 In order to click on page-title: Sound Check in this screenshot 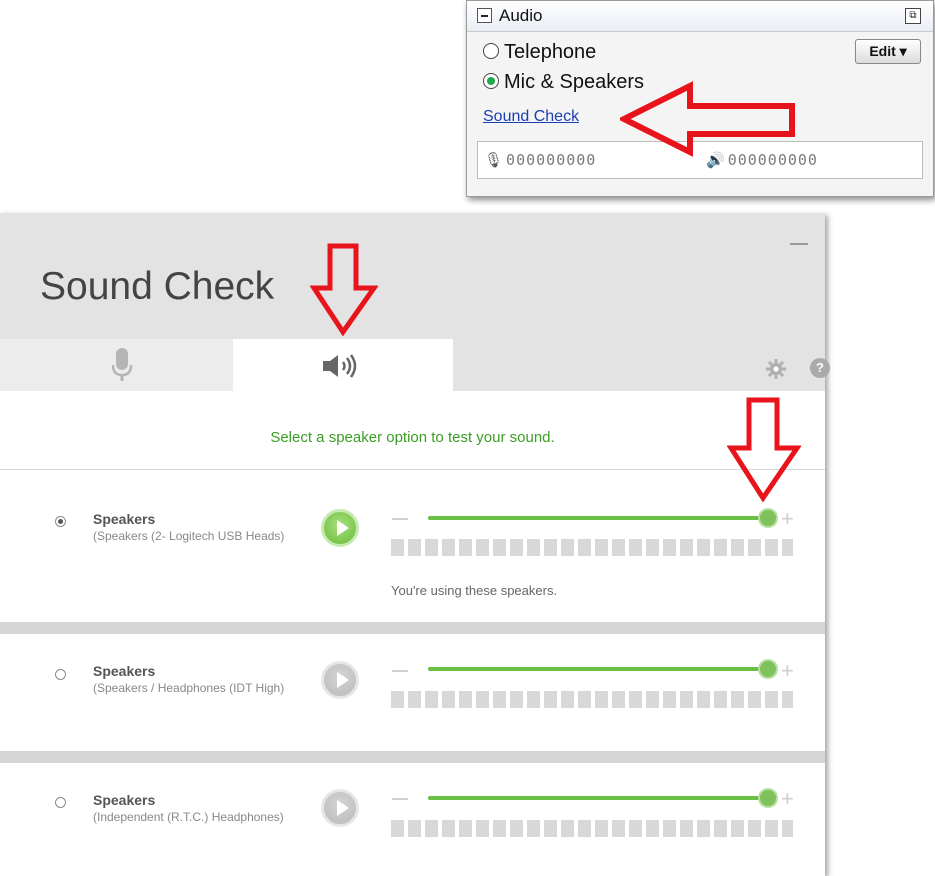, I will do `click(157, 286)`.